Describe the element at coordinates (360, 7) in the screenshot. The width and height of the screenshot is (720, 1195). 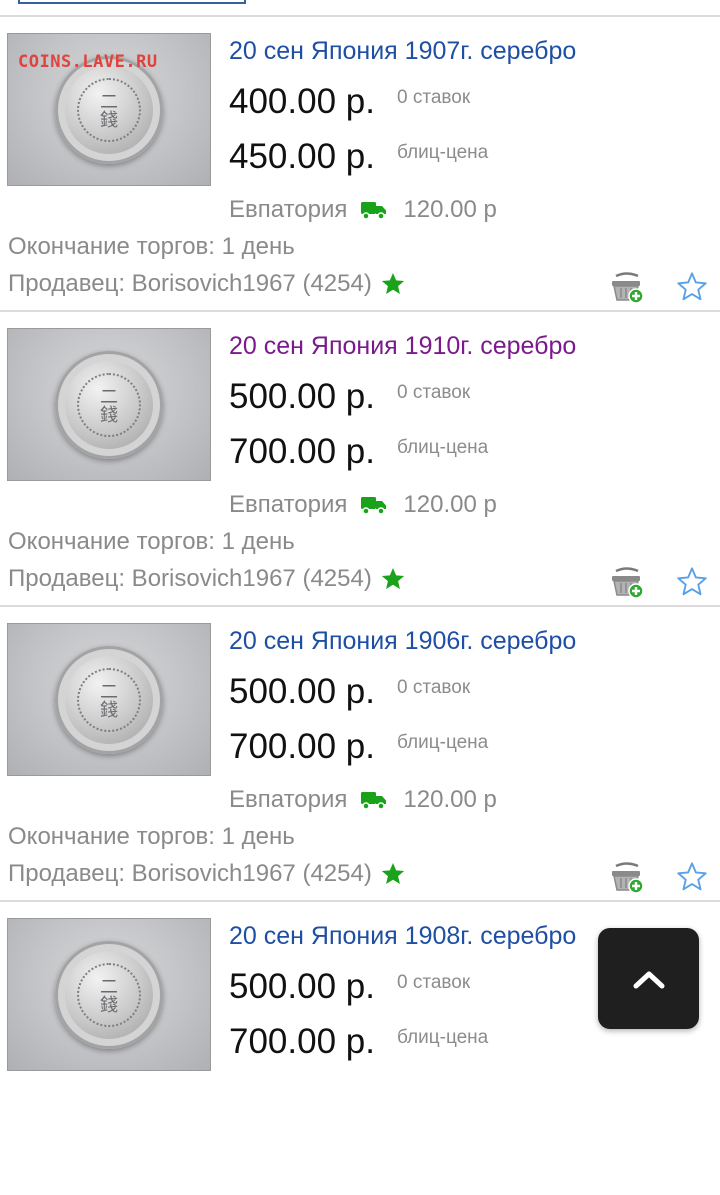
I see `top-bar` at that location.